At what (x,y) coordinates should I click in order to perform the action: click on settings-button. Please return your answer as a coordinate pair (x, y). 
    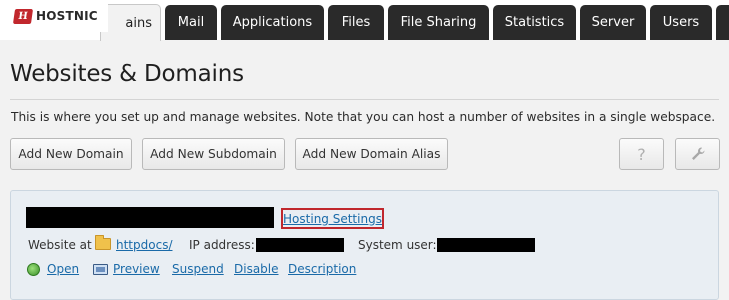
    Looking at the image, I should click on (697, 154).